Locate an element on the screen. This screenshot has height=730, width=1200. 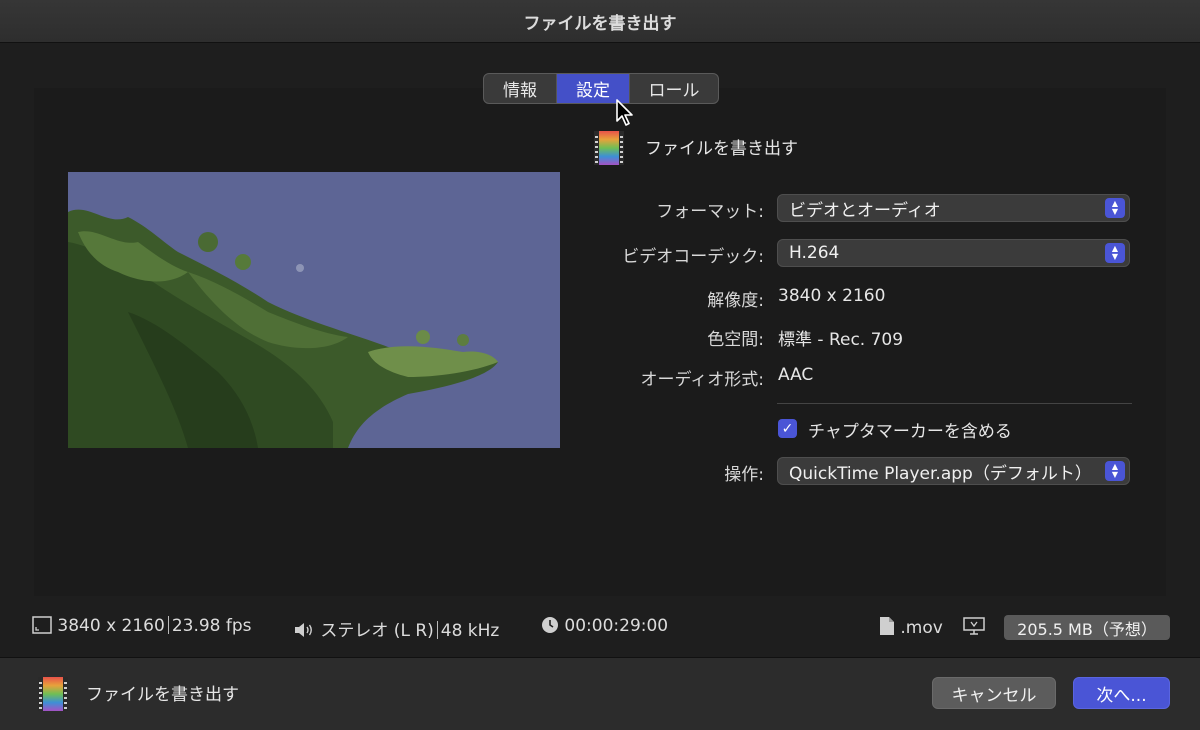
duration-info: 00:00:29:00 is located at coordinates (604, 626).